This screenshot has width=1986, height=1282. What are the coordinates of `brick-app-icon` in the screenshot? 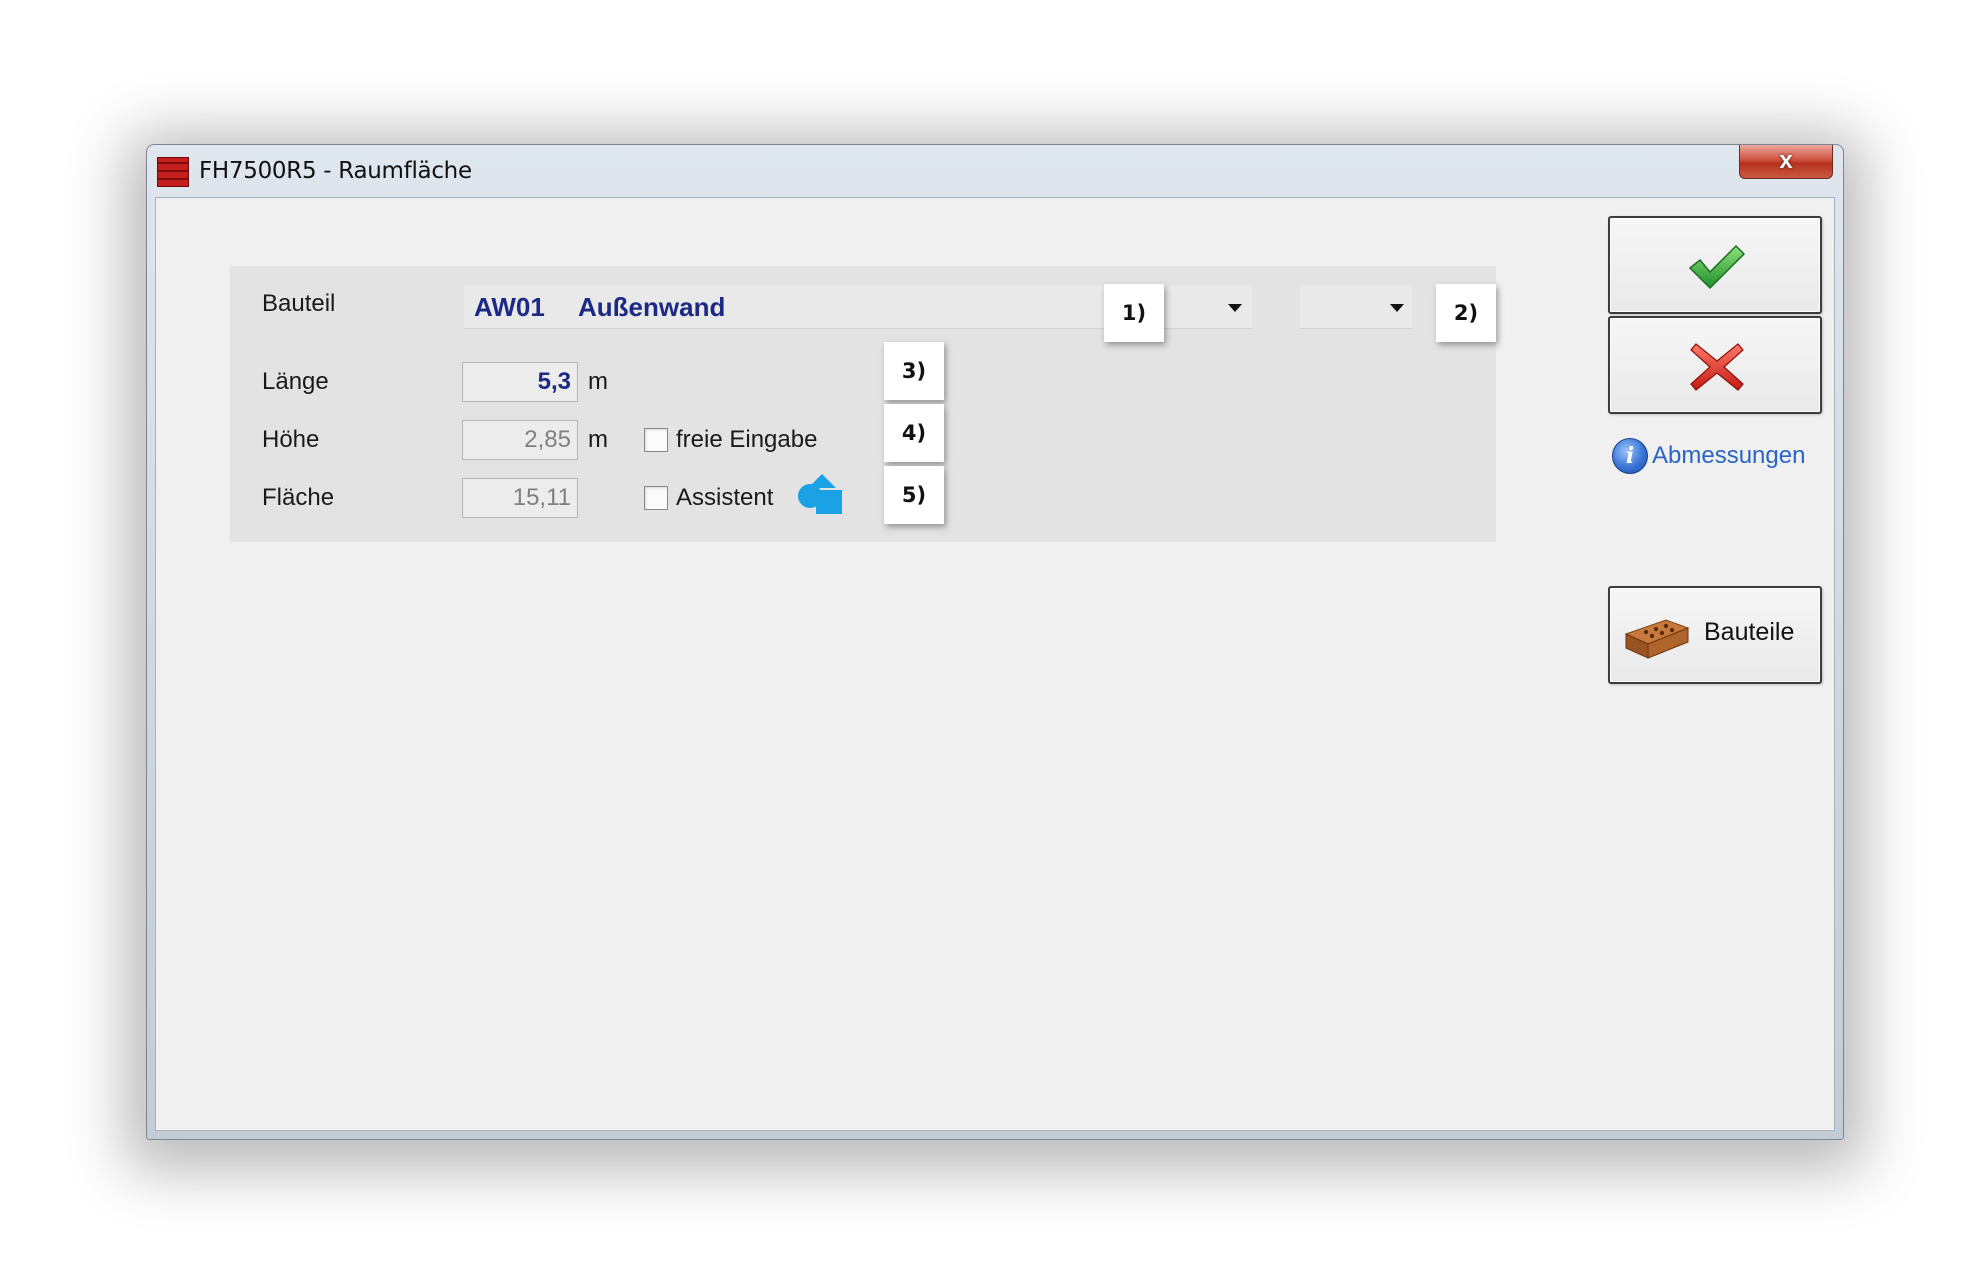 It's located at (173, 172).